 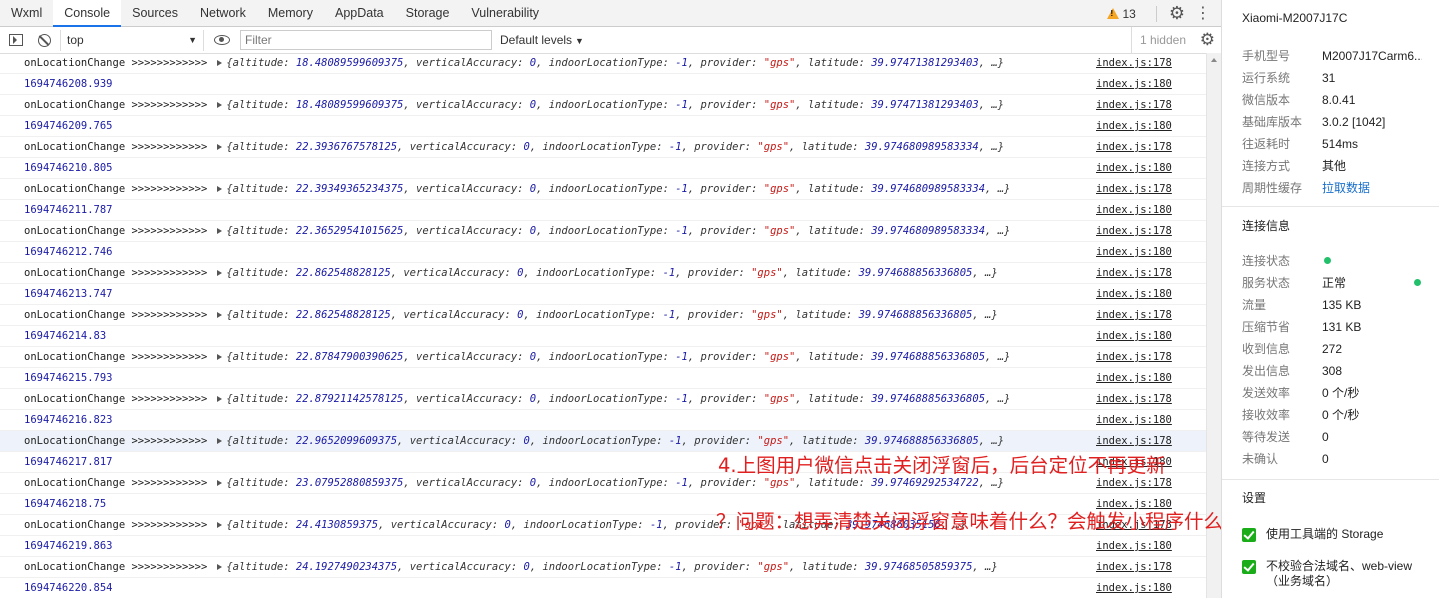 What do you see at coordinates (603, 378) in the screenshot?
I see `log-row: 1694746215.793 index.js:180` at bounding box center [603, 378].